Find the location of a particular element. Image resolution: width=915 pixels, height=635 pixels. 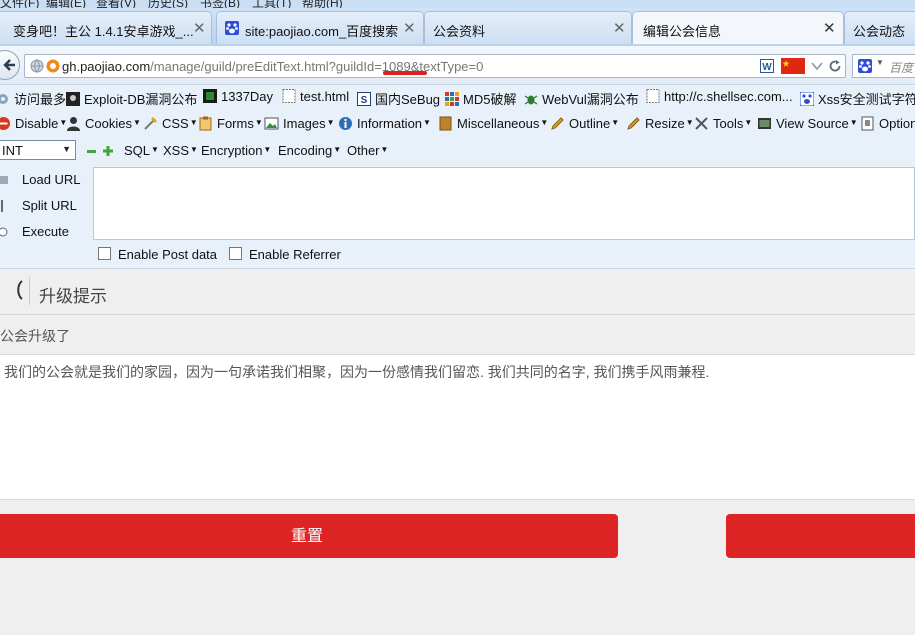

hackbar-type-select: INT ▼ is located at coordinates (38, 150).